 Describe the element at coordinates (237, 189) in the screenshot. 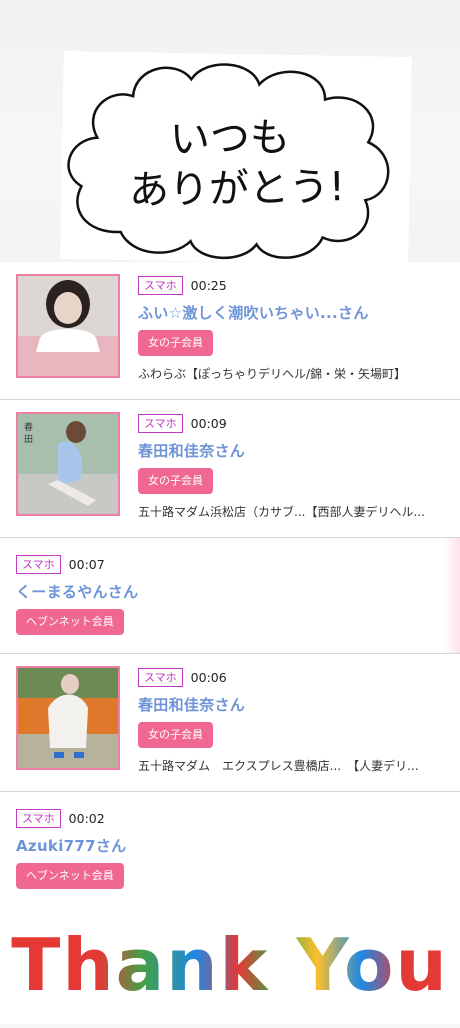

I see `thanks-line2: ありがとう!` at that location.